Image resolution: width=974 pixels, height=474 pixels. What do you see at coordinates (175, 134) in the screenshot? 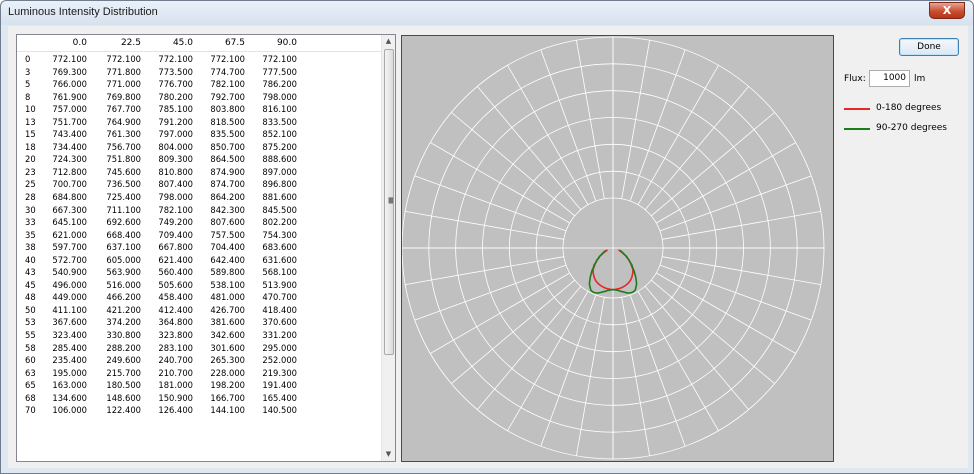
I see `intensity-cell: 797.000` at bounding box center [175, 134].